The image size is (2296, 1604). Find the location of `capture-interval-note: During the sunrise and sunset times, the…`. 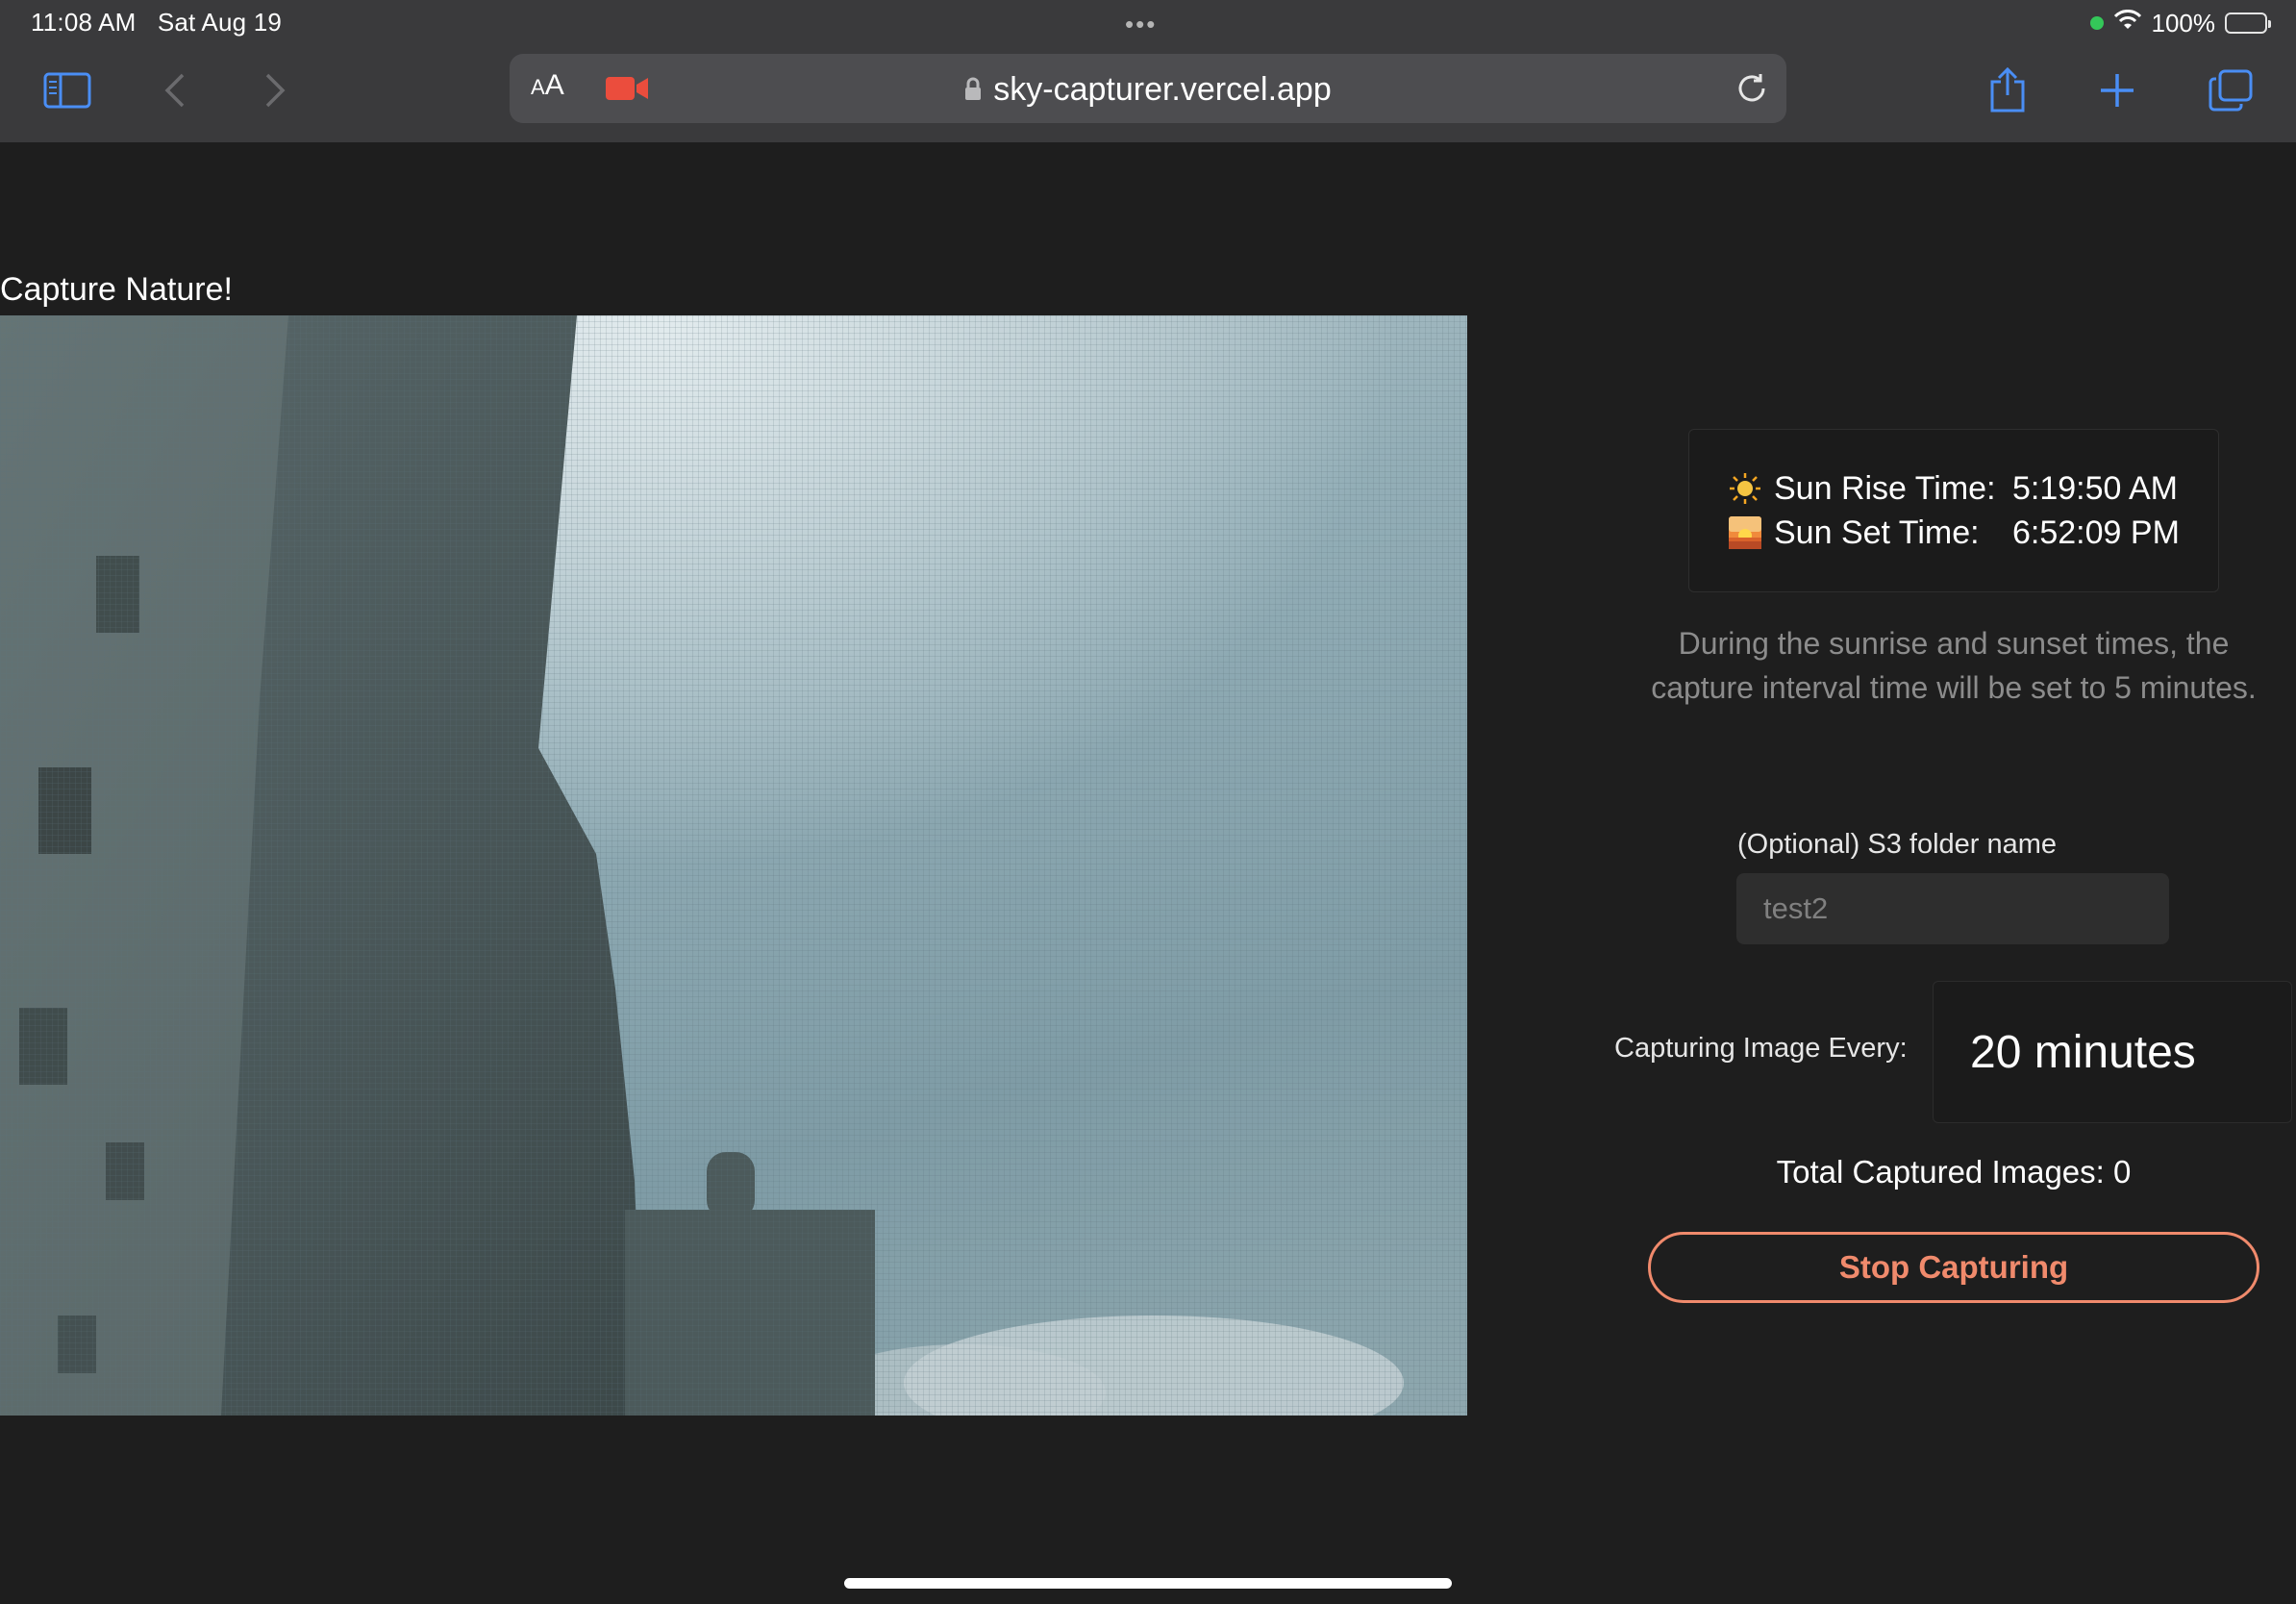

capture-interval-note: During the sunrise and sunset times, the… is located at coordinates (1954, 665).